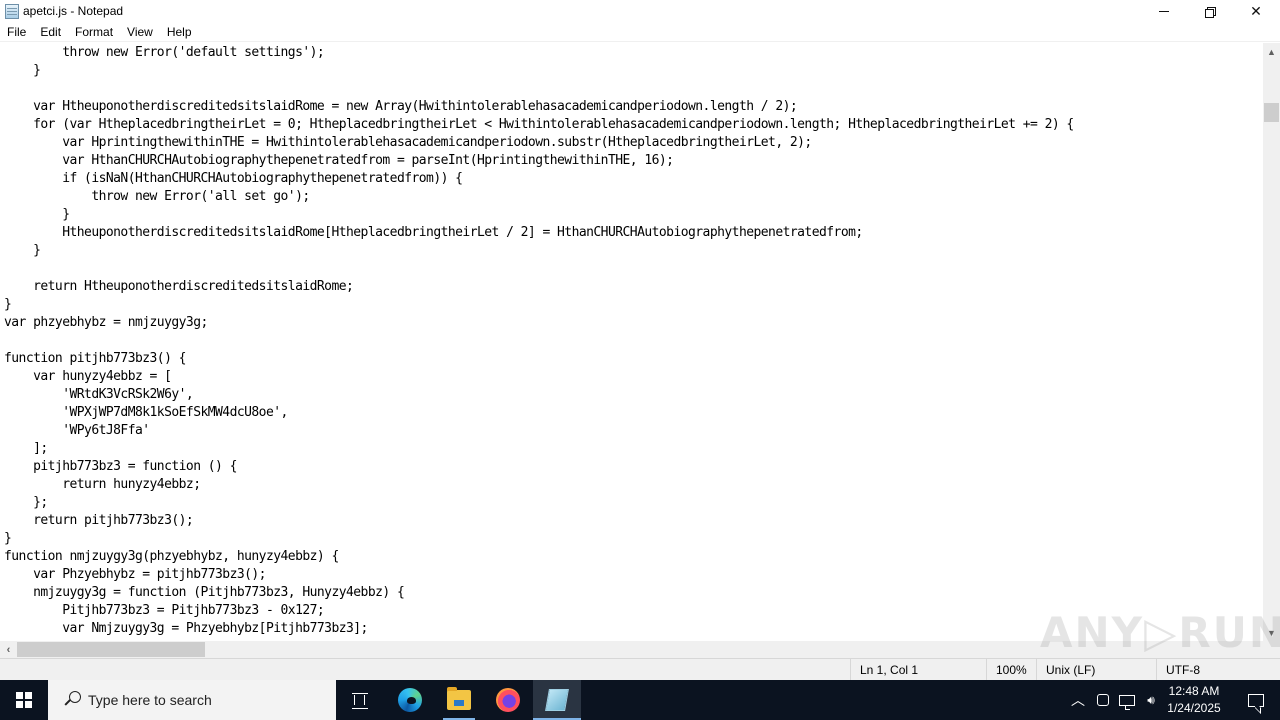 The height and width of the screenshot is (720, 1280). What do you see at coordinates (1096, 669) in the screenshot?
I see `line-ending: Unix (LF)` at bounding box center [1096, 669].